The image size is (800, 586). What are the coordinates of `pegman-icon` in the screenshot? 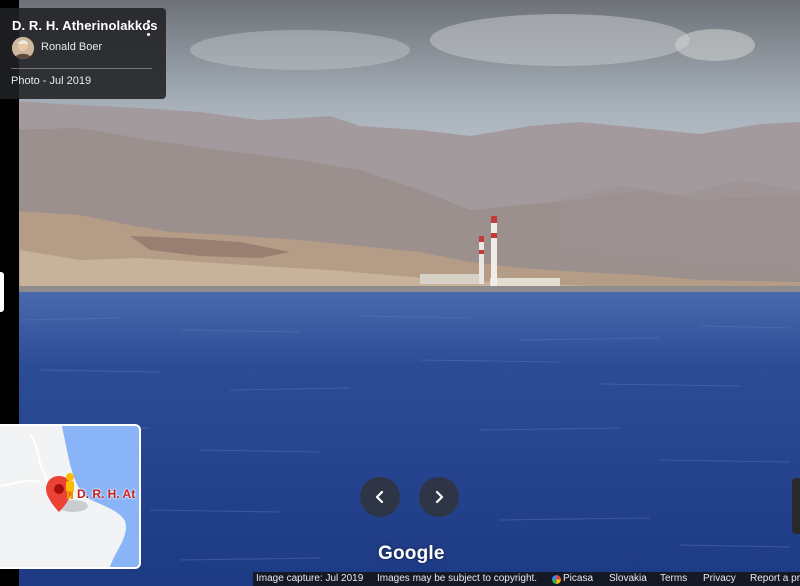 It's located at (70, 486).